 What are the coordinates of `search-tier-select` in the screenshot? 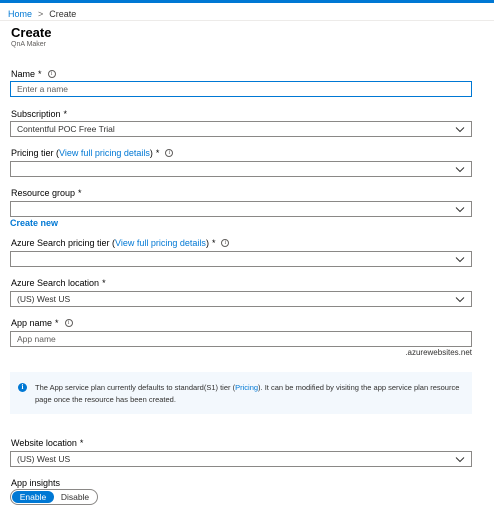 It's located at (241, 259).